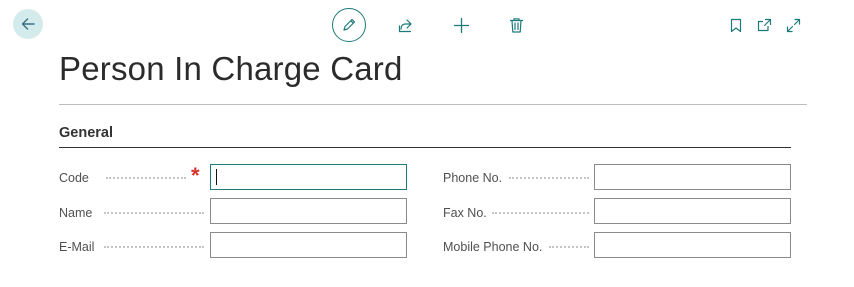  Describe the element at coordinates (692, 245) in the screenshot. I see `mobile-input` at that location.